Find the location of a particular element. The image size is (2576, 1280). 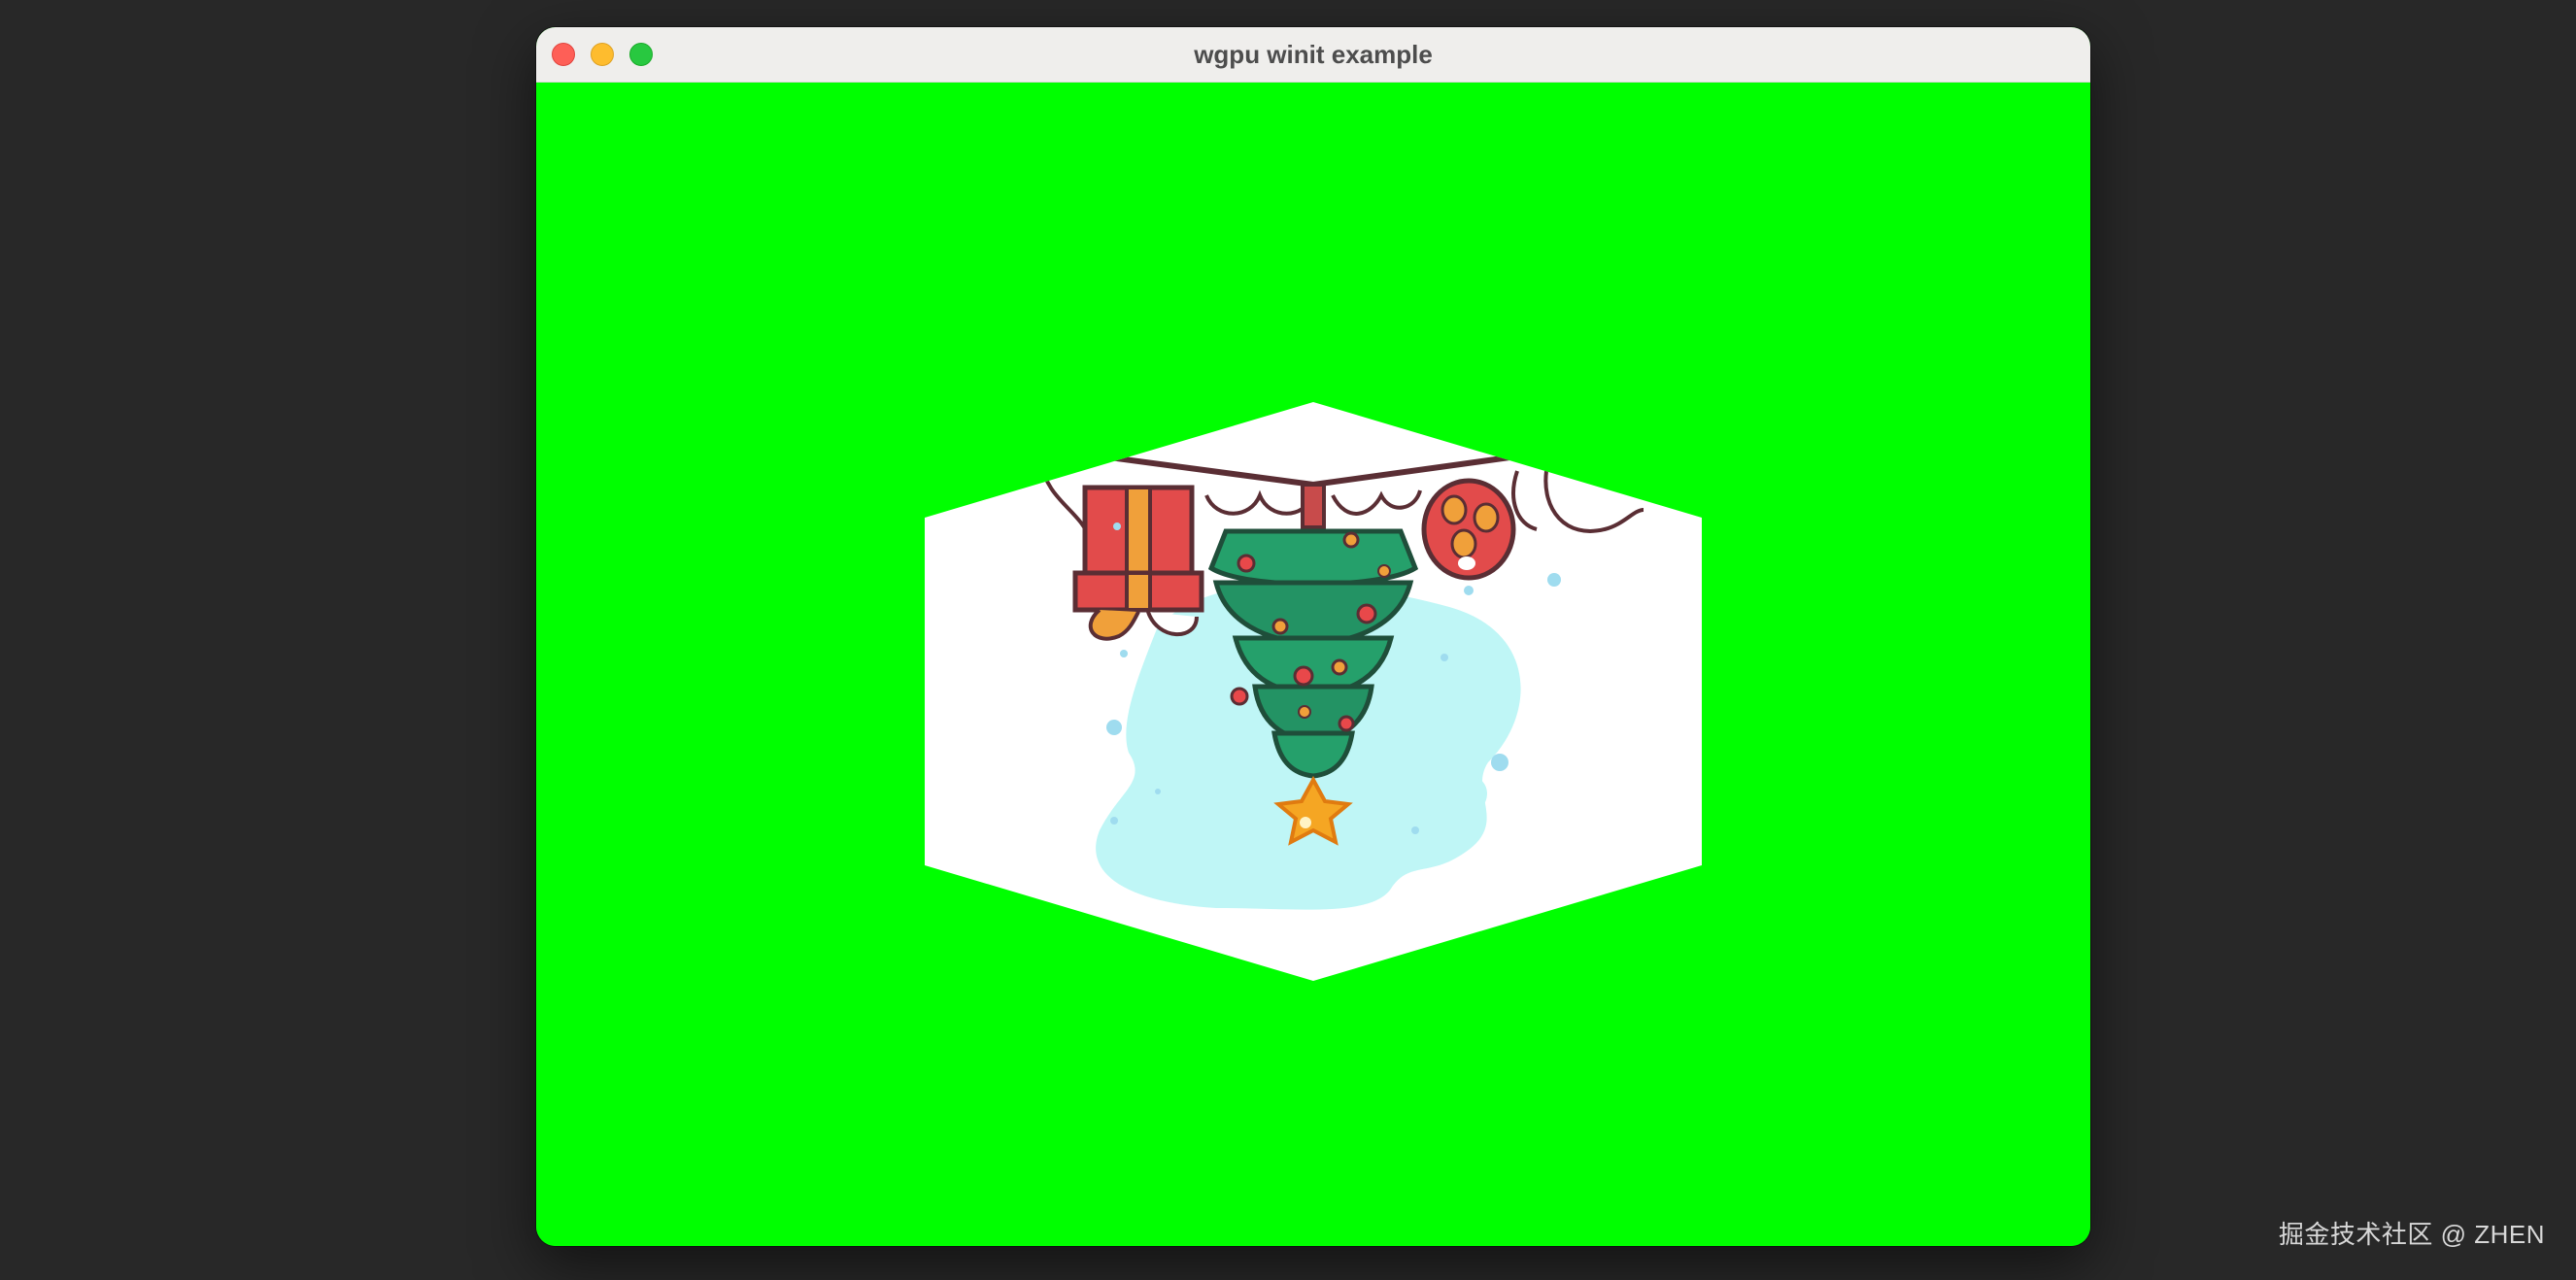

window-title: wgpu winit example is located at coordinates (1313, 55).